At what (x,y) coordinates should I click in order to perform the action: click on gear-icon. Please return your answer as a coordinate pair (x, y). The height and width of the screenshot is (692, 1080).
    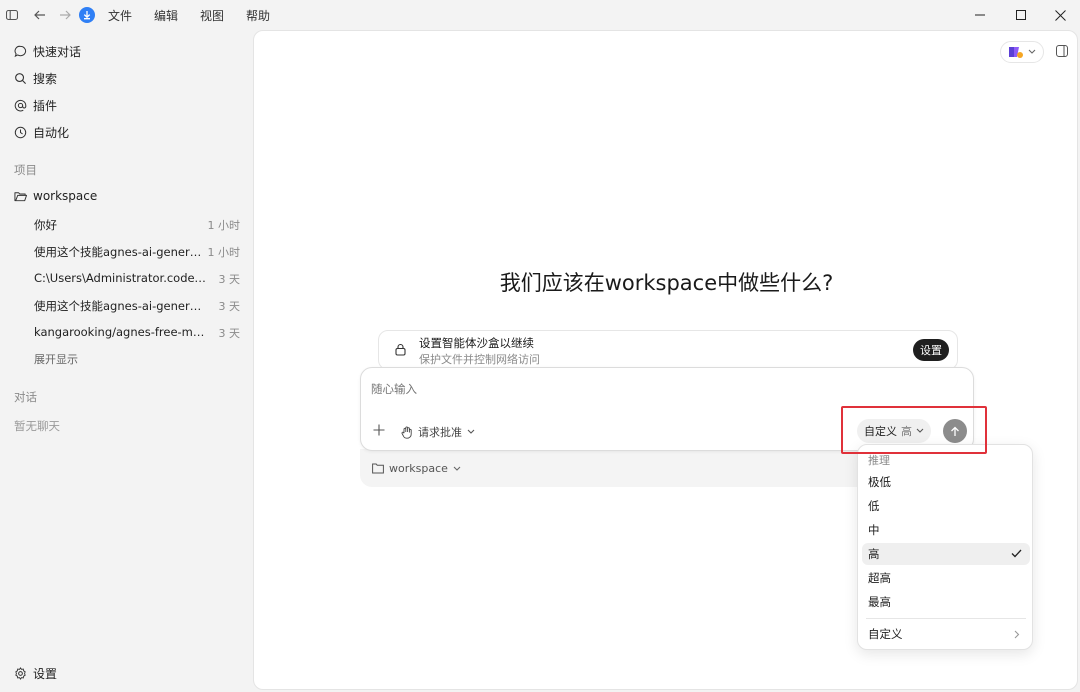
    Looking at the image, I should click on (20, 673).